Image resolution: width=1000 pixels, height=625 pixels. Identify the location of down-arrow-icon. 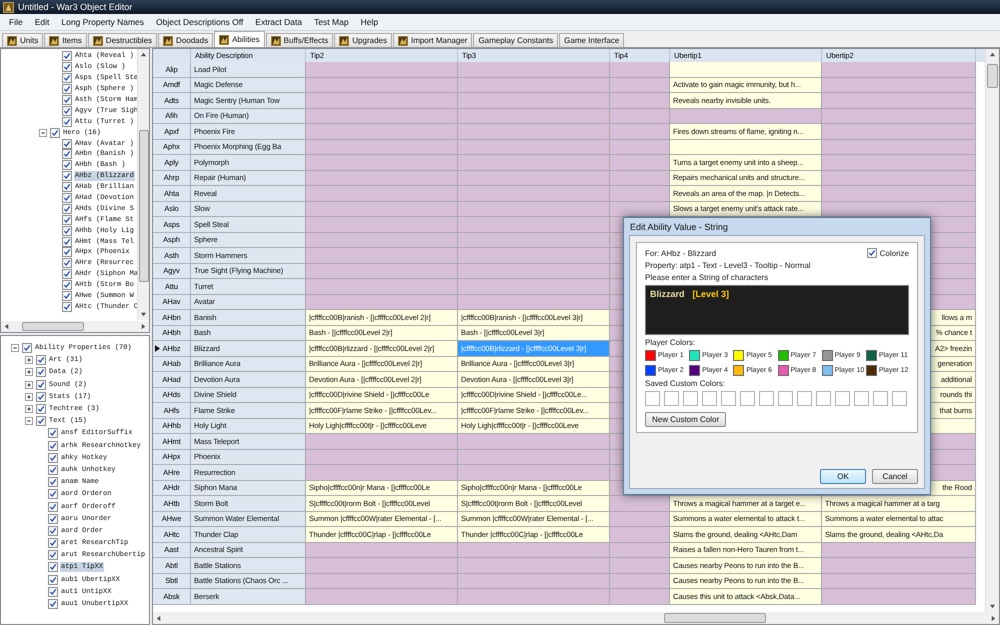
(992, 606).